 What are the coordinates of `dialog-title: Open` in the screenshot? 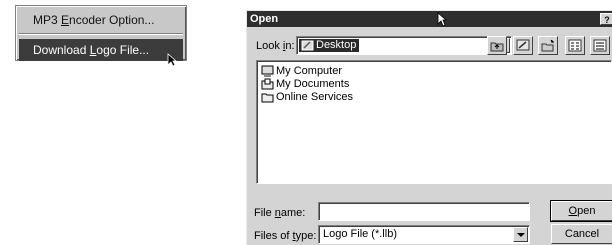 It's located at (264, 19).